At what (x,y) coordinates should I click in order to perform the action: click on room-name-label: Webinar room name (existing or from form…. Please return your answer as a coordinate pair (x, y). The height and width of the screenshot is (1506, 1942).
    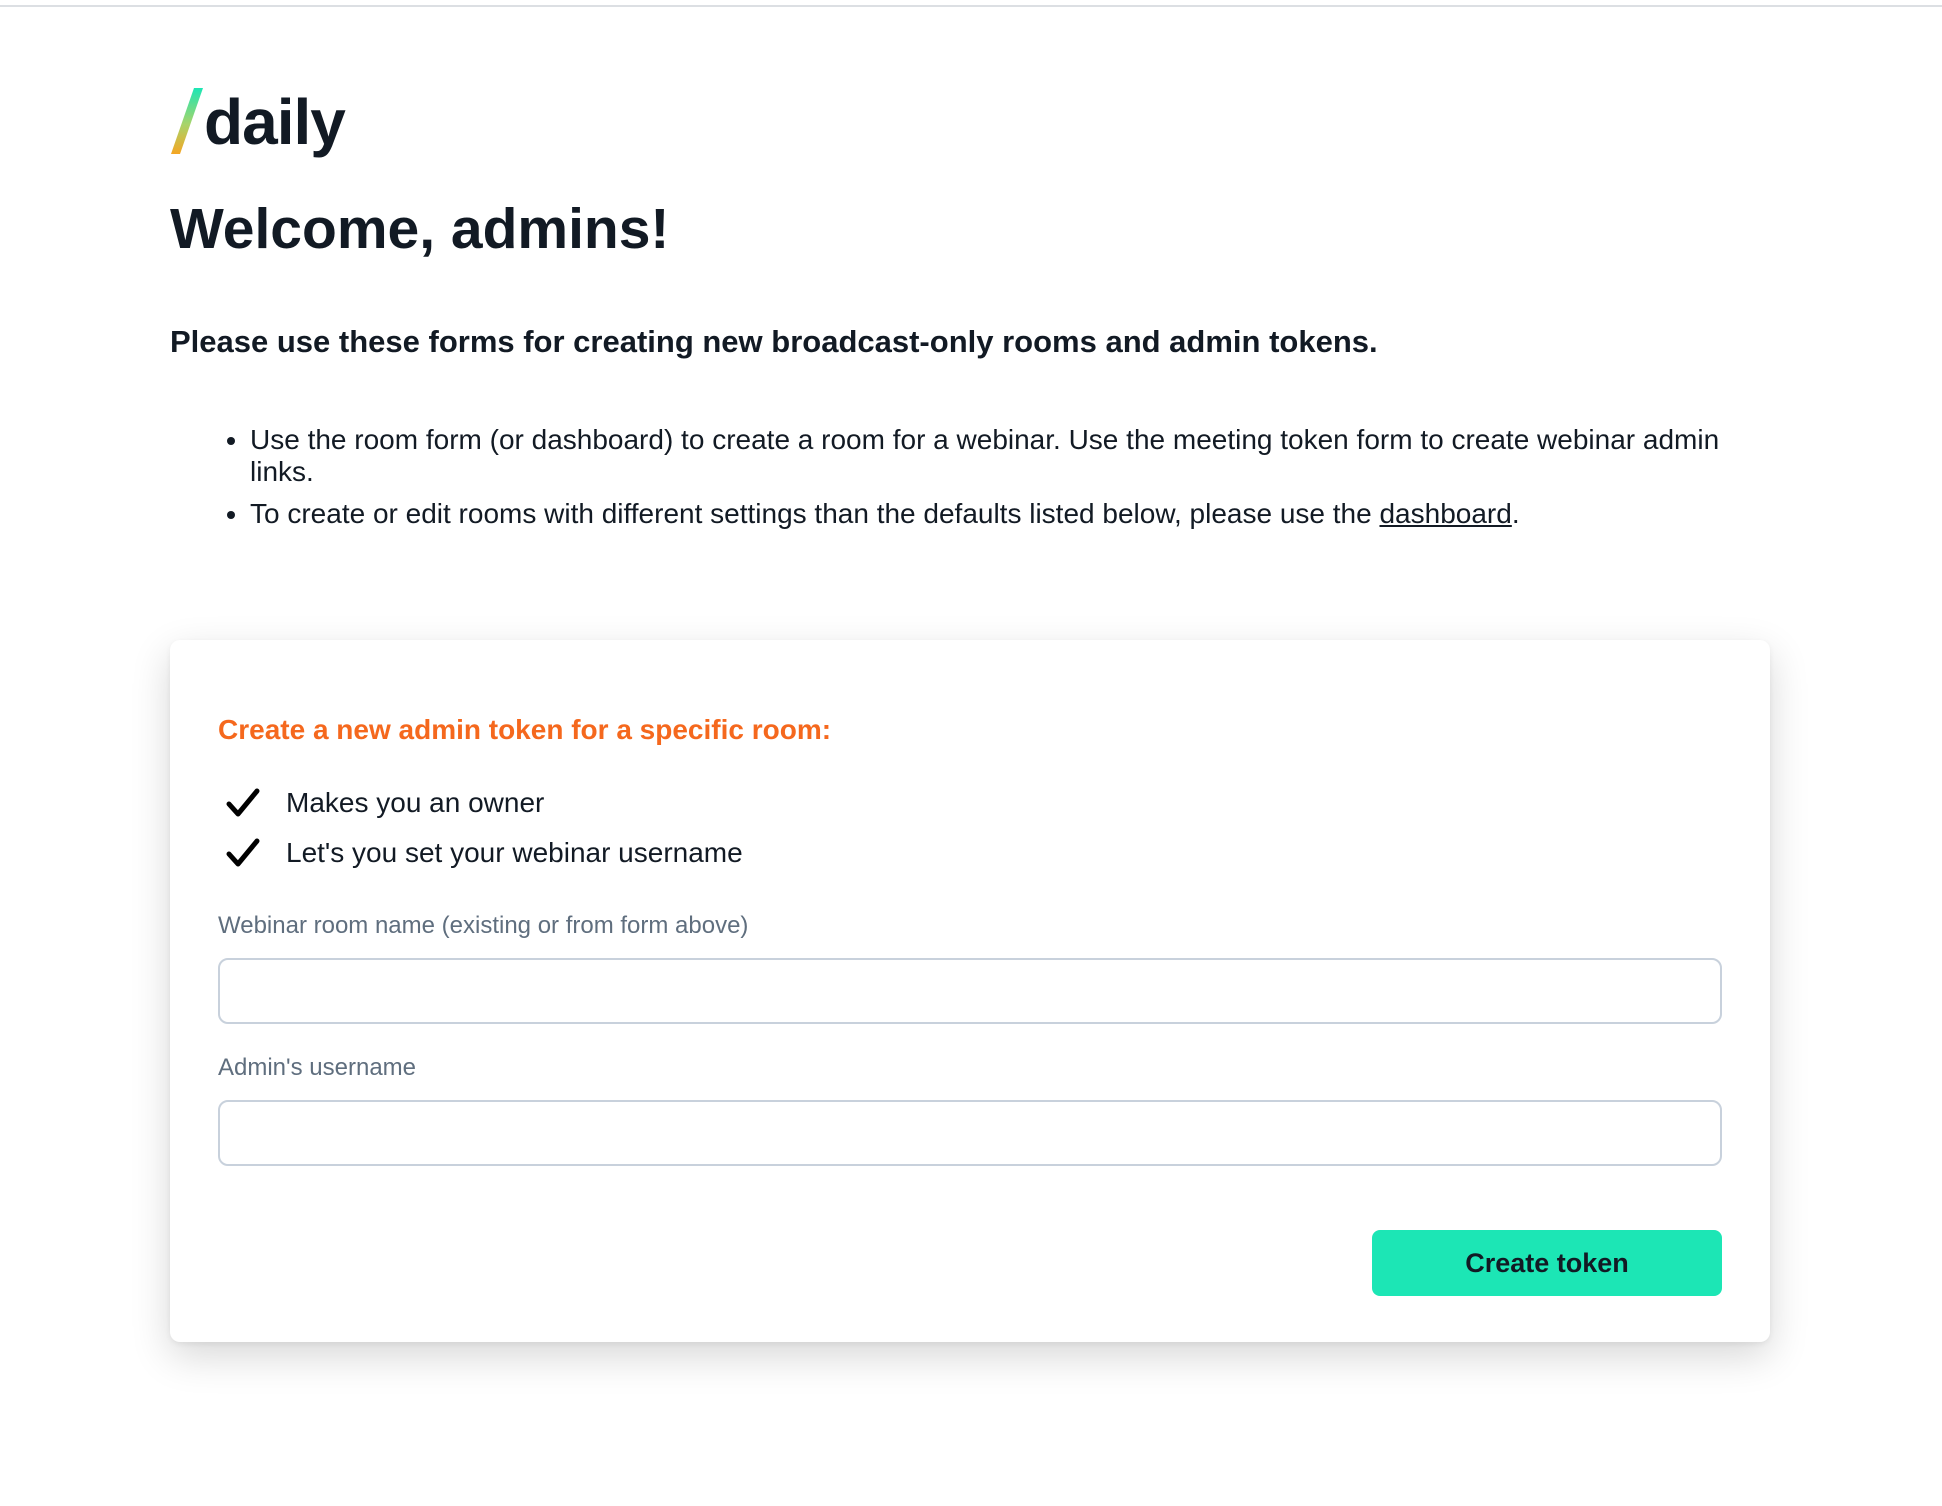
    Looking at the image, I should click on (483, 925).